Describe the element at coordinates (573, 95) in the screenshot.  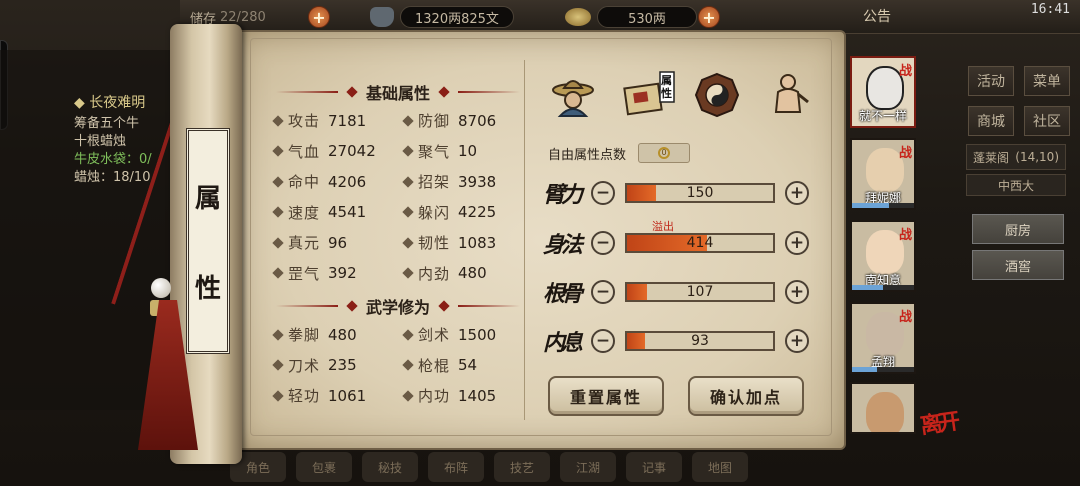
I see `tab-character` at that location.